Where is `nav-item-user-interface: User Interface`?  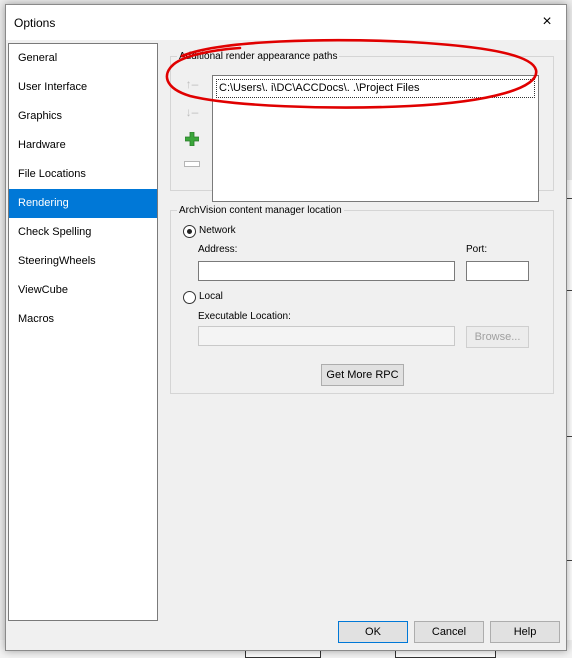
nav-item-user-interface: User Interface is located at coordinates (83, 87).